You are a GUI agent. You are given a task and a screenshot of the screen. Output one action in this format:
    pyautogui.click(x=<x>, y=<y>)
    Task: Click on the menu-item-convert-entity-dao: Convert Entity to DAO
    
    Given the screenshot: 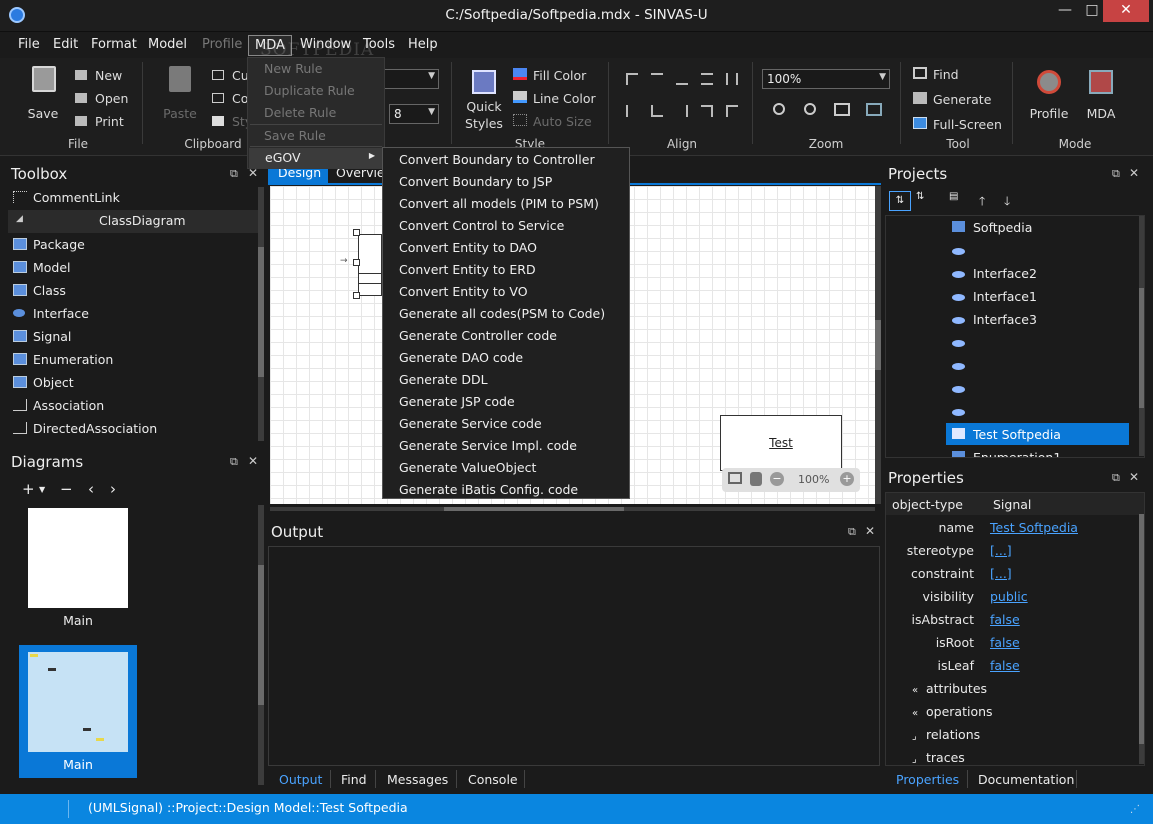 What is the action you would take?
    pyautogui.click(x=468, y=247)
    